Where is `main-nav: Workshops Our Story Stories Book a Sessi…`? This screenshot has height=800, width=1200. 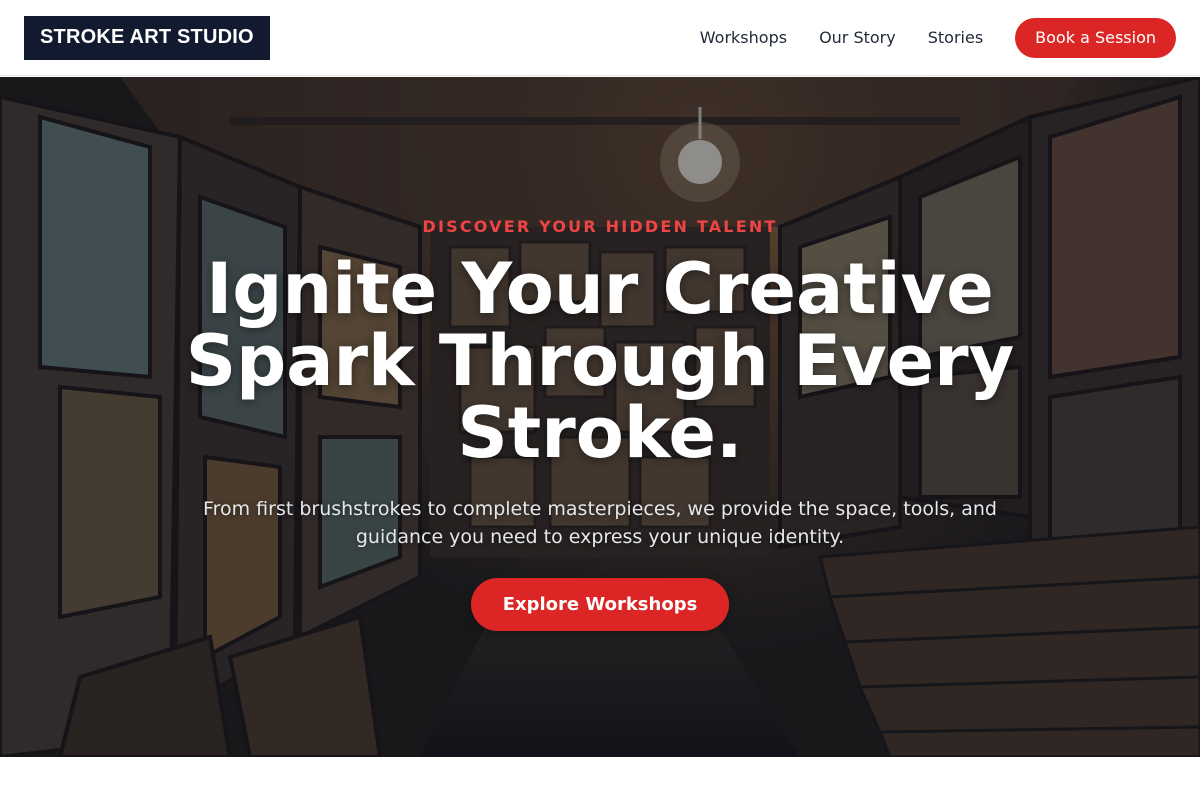
main-nav: Workshops Our Story Stories Book a Sessi… is located at coordinates (938, 37).